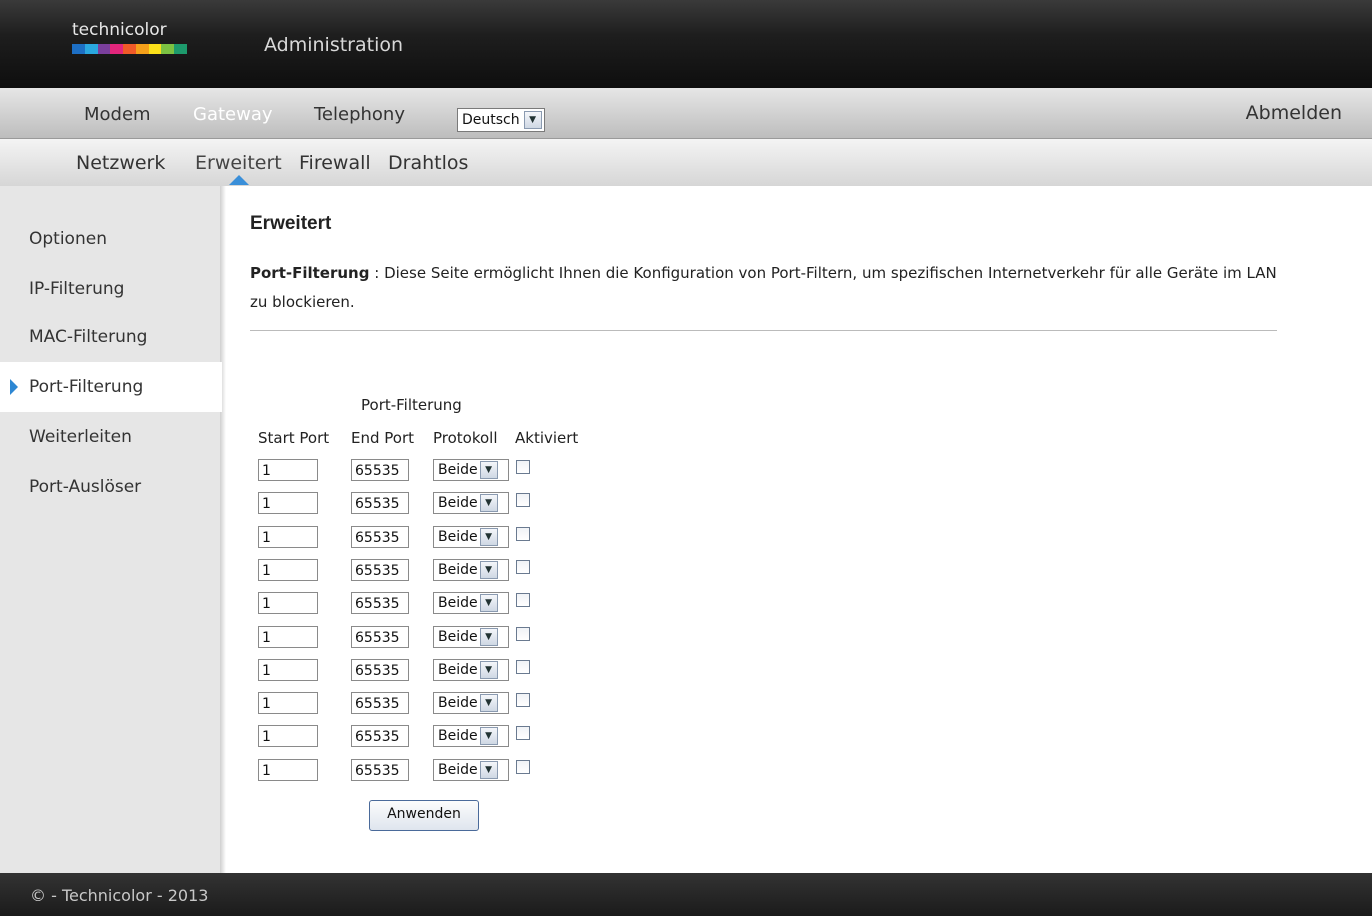 This screenshot has width=1372, height=916. I want to click on subnav-drahtlos: Drahtlos, so click(428, 163).